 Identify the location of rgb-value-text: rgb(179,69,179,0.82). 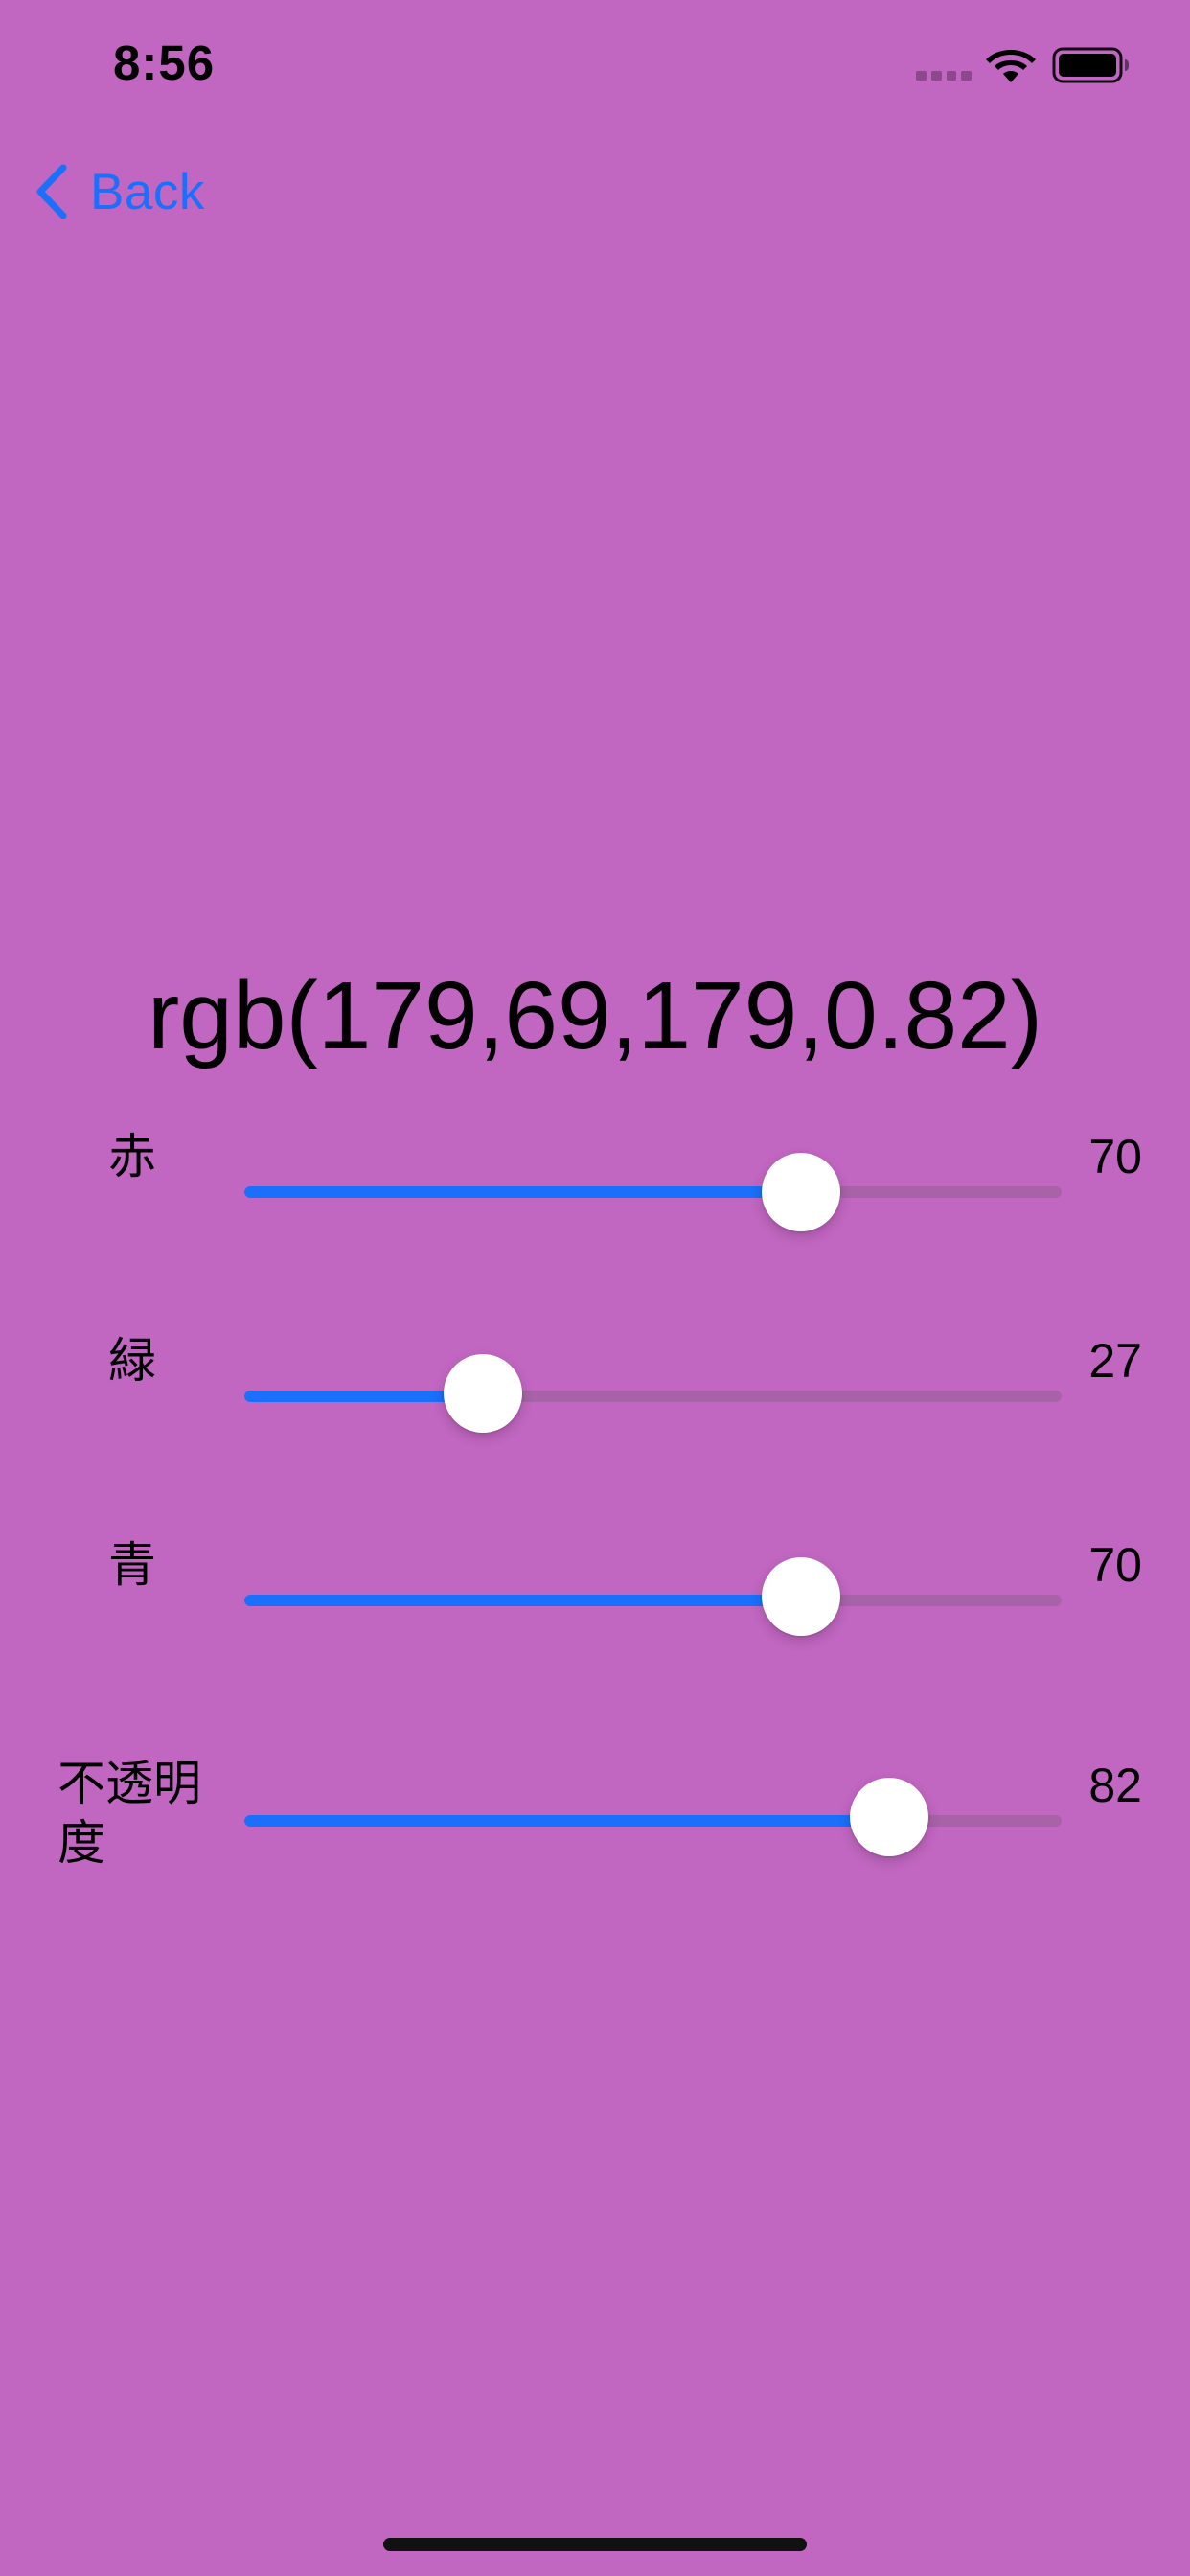
(595, 1016).